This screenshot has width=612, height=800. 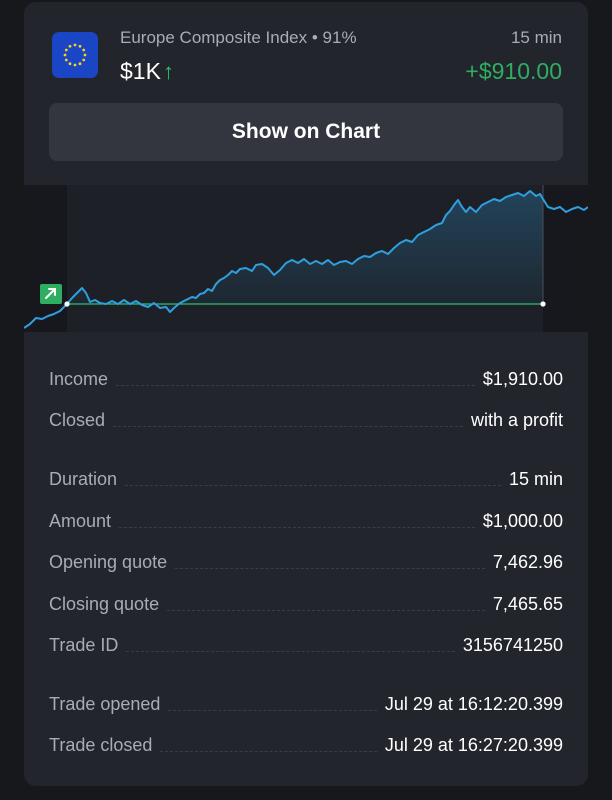 I want to click on detail-row-trade-closed: Trade closed Jul 29 at 16:27:20.399, so click(x=306, y=741).